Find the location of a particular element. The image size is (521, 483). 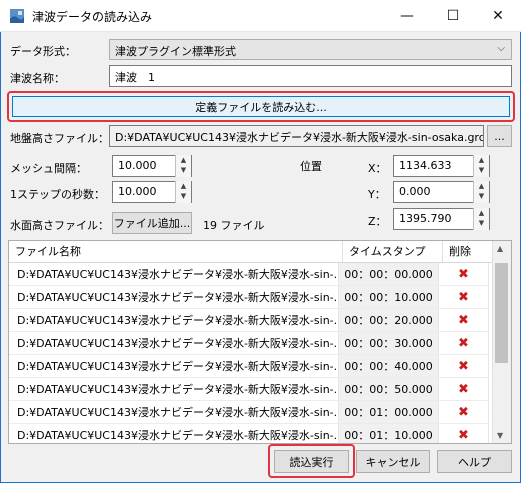

mesh-spinner: ▲ ▼ is located at coordinates (183, 166).